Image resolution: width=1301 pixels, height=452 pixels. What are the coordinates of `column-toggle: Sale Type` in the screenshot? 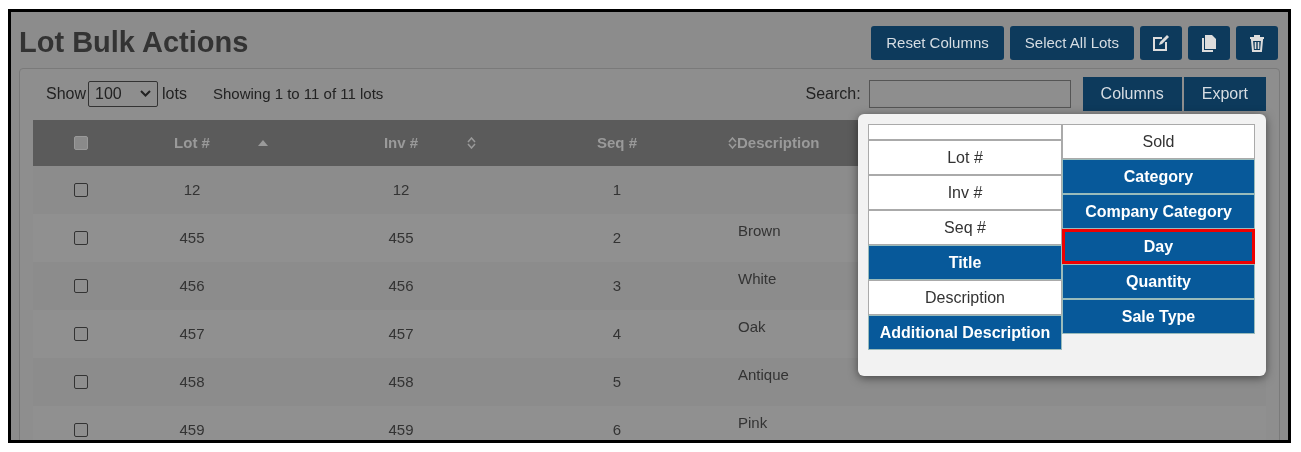 It's located at (1158, 316).